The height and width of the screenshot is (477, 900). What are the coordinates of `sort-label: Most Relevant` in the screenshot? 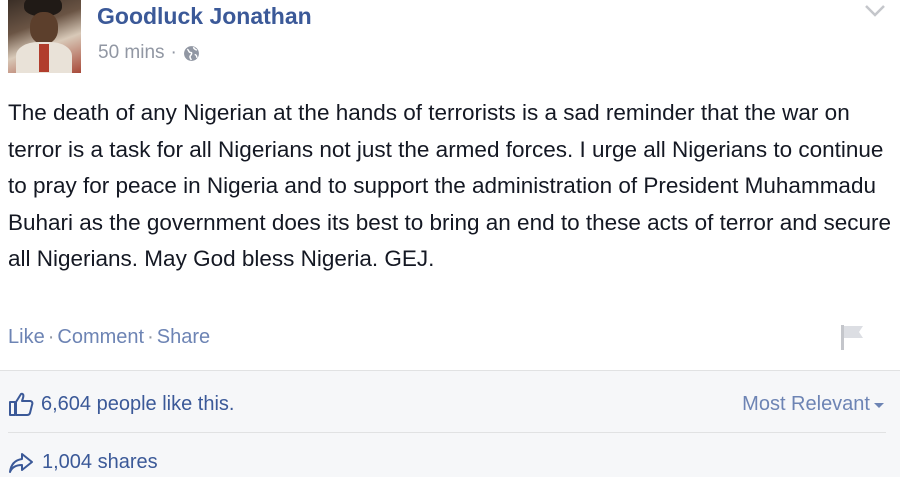 It's located at (806, 404).